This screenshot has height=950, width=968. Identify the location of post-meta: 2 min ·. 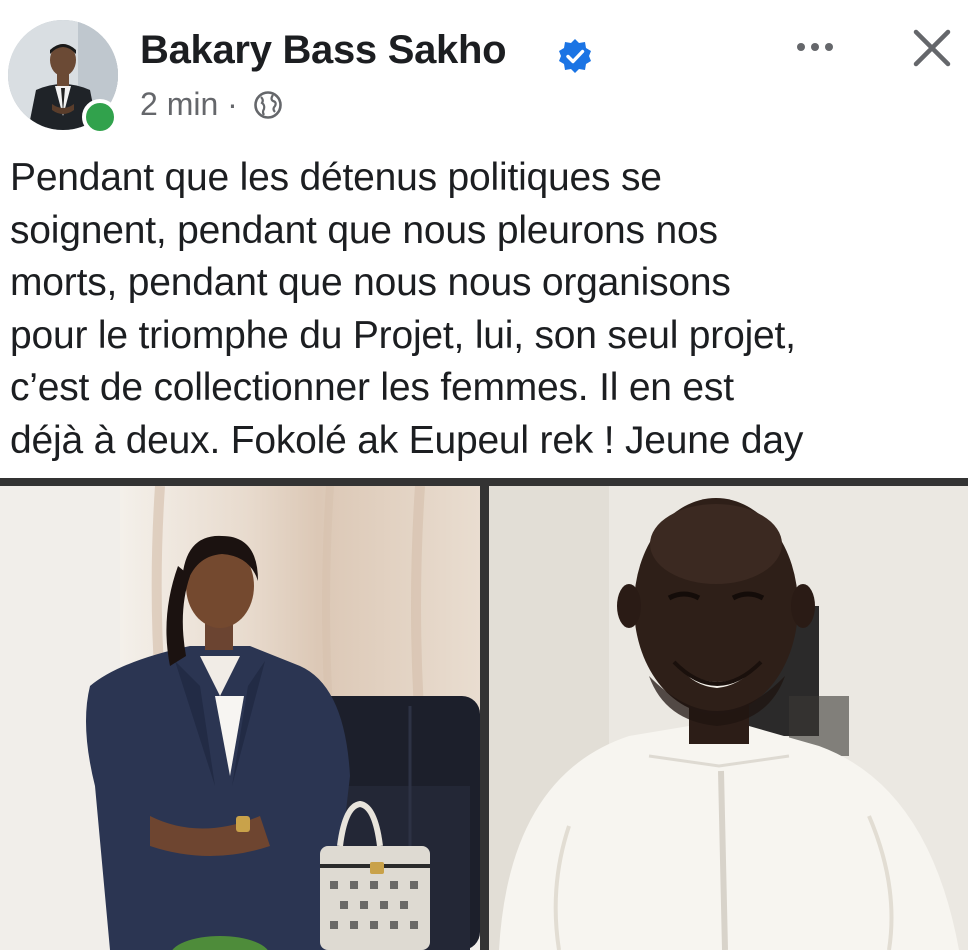
(211, 103).